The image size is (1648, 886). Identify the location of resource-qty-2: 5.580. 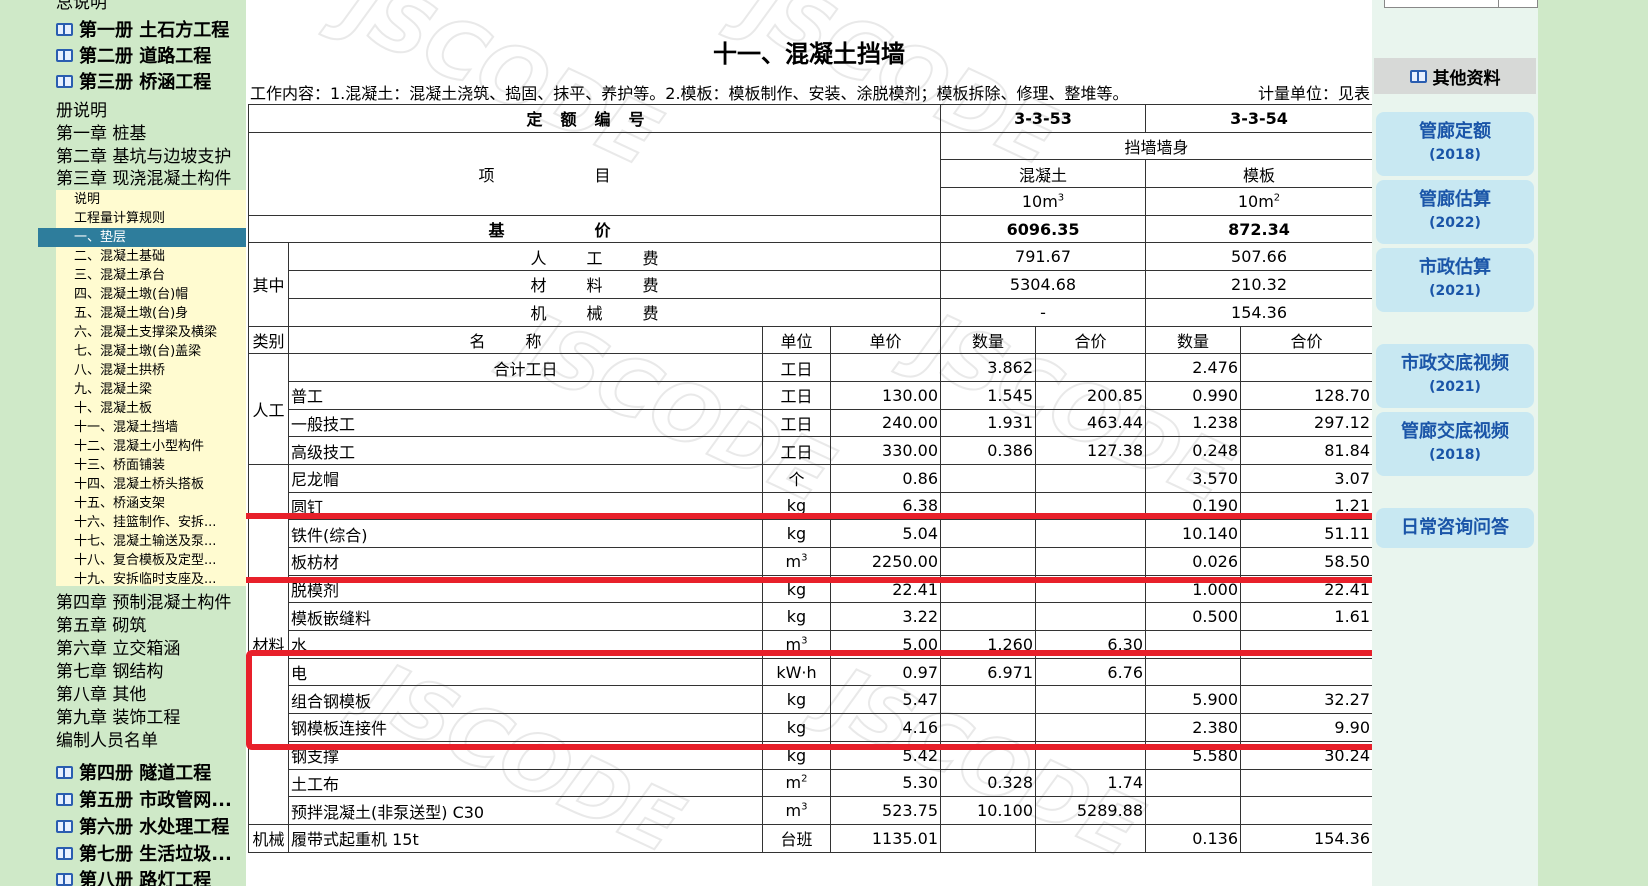
(1193, 755).